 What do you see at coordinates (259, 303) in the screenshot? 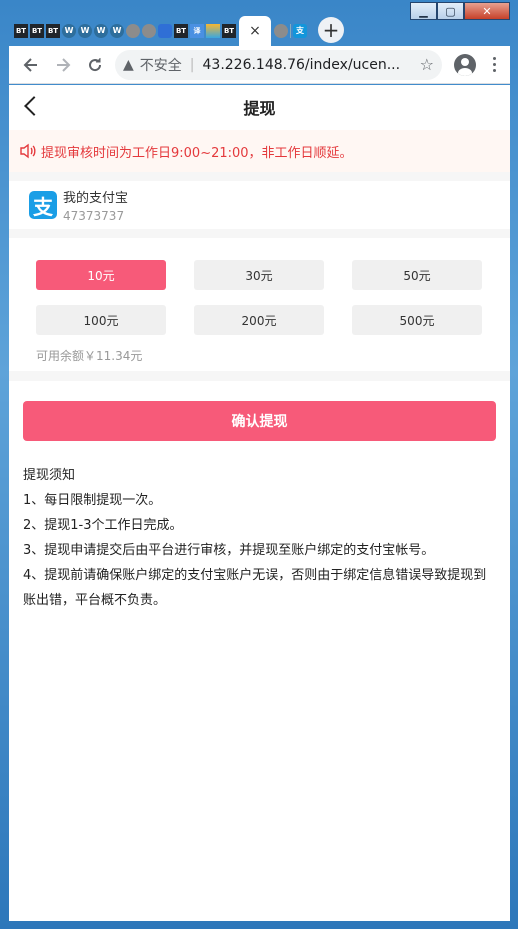
I see `amount-options: 10元 30元 50元 100元 200元 500元 可用余额￥11.34元` at bounding box center [259, 303].